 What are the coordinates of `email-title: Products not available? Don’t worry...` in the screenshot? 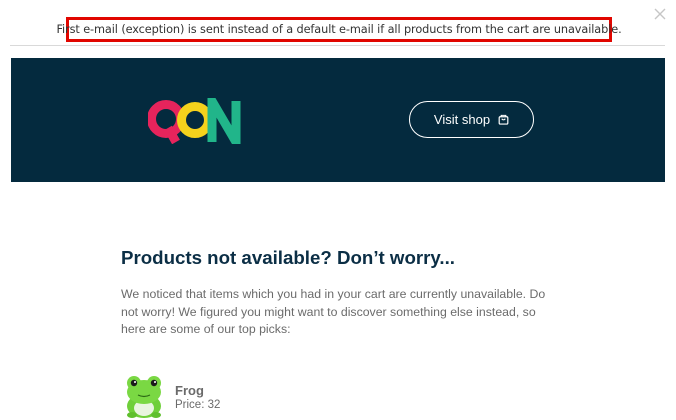 It's located at (288, 257).